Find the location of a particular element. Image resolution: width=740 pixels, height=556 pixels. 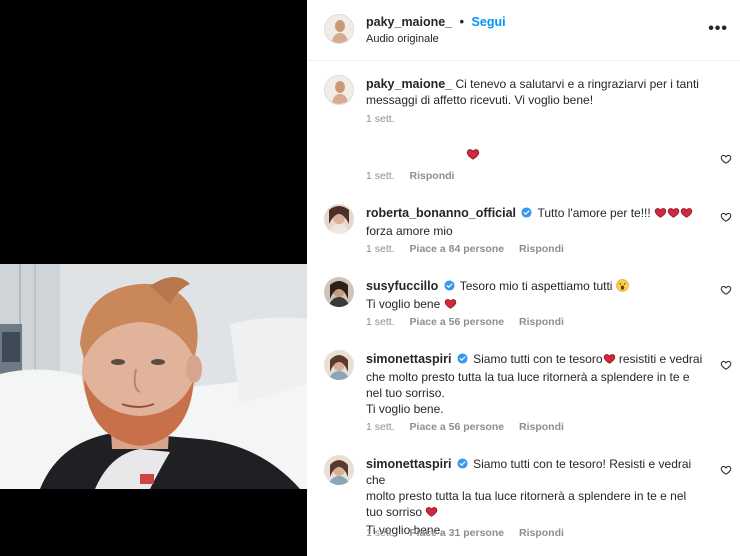

comment-body-line3: tuo sorriso is located at coordinates (394, 512).